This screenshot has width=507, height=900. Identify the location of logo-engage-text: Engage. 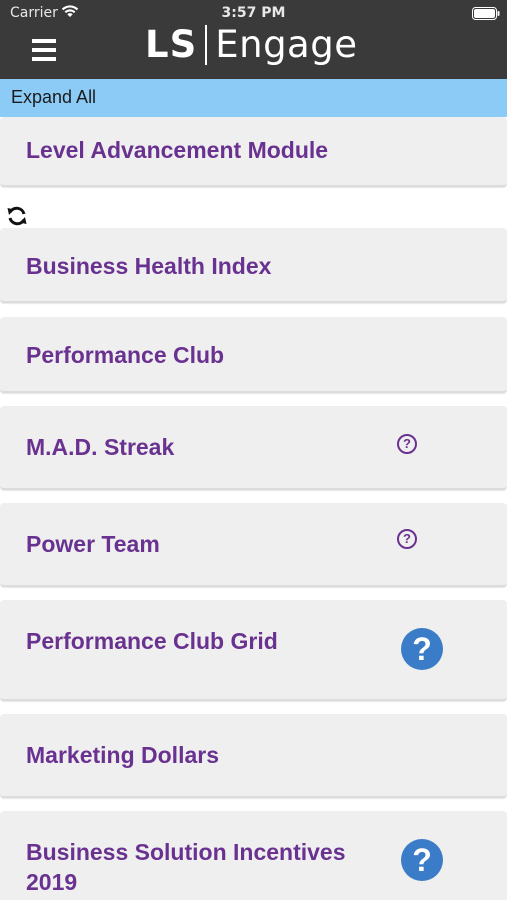
(286, 44).